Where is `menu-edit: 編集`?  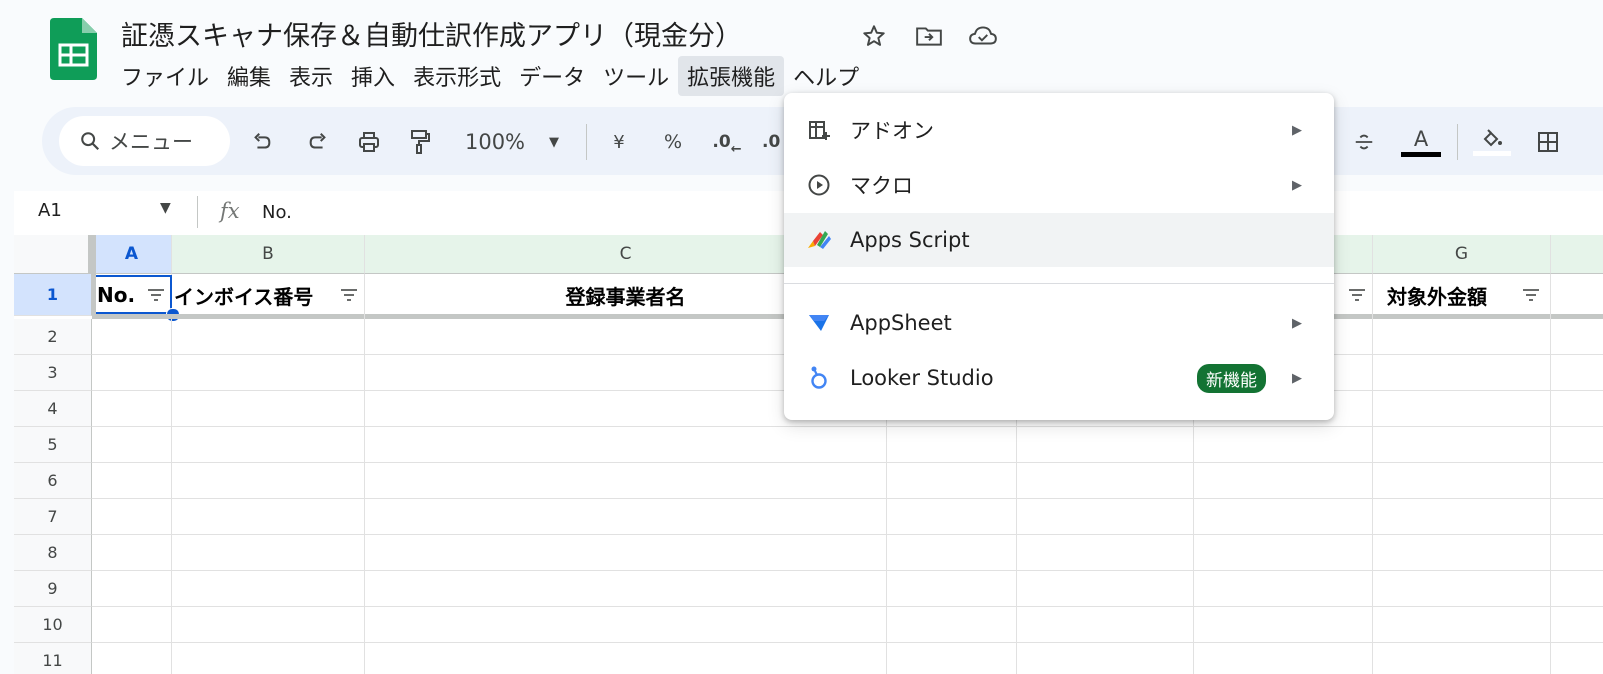
menu-edit: 編集 is located at coordinates (249, 76).